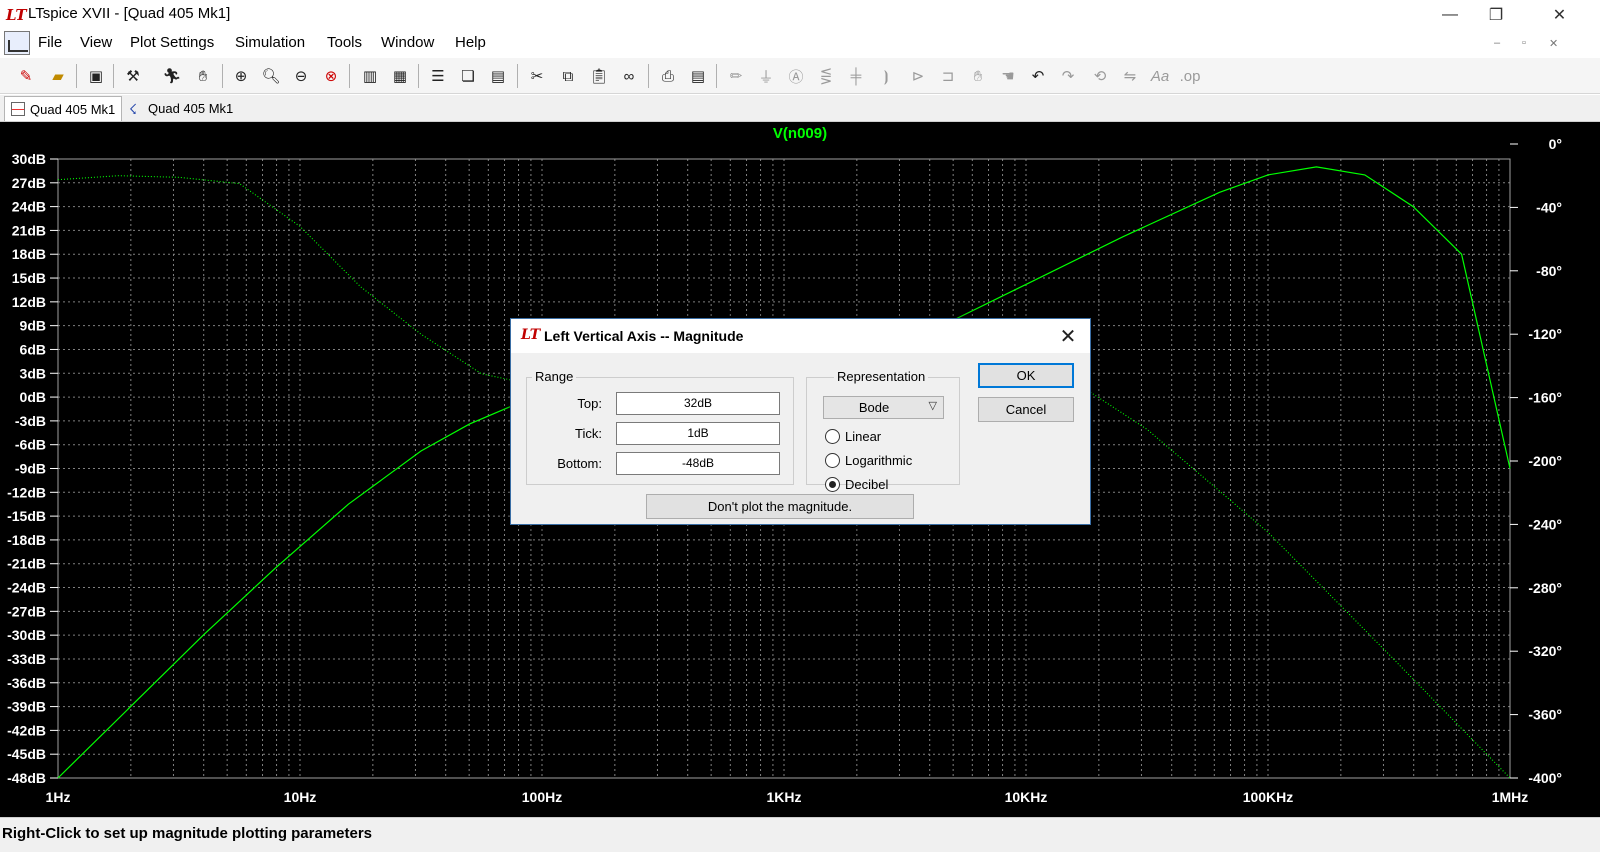  What do you see at coordinates (1008, 76) in the screenshot?
I see `drag-icon: ☚` at bounding box center [1008, 76].